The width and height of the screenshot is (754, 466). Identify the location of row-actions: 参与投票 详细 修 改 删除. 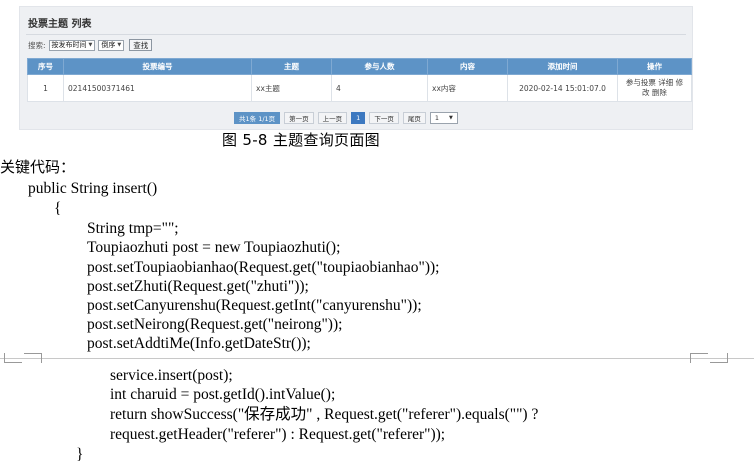
(654, 88).